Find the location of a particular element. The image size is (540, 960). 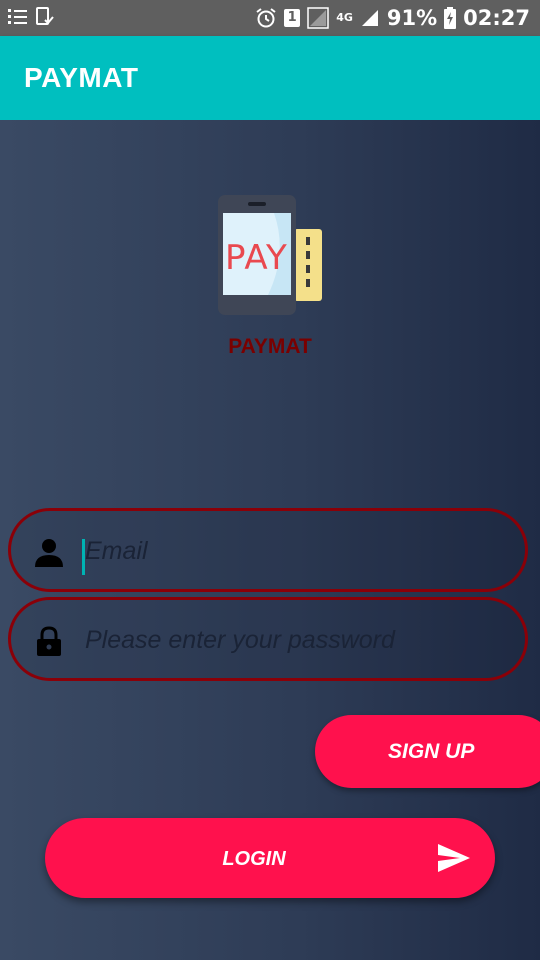

email-field is located at coordinates (268, 550).